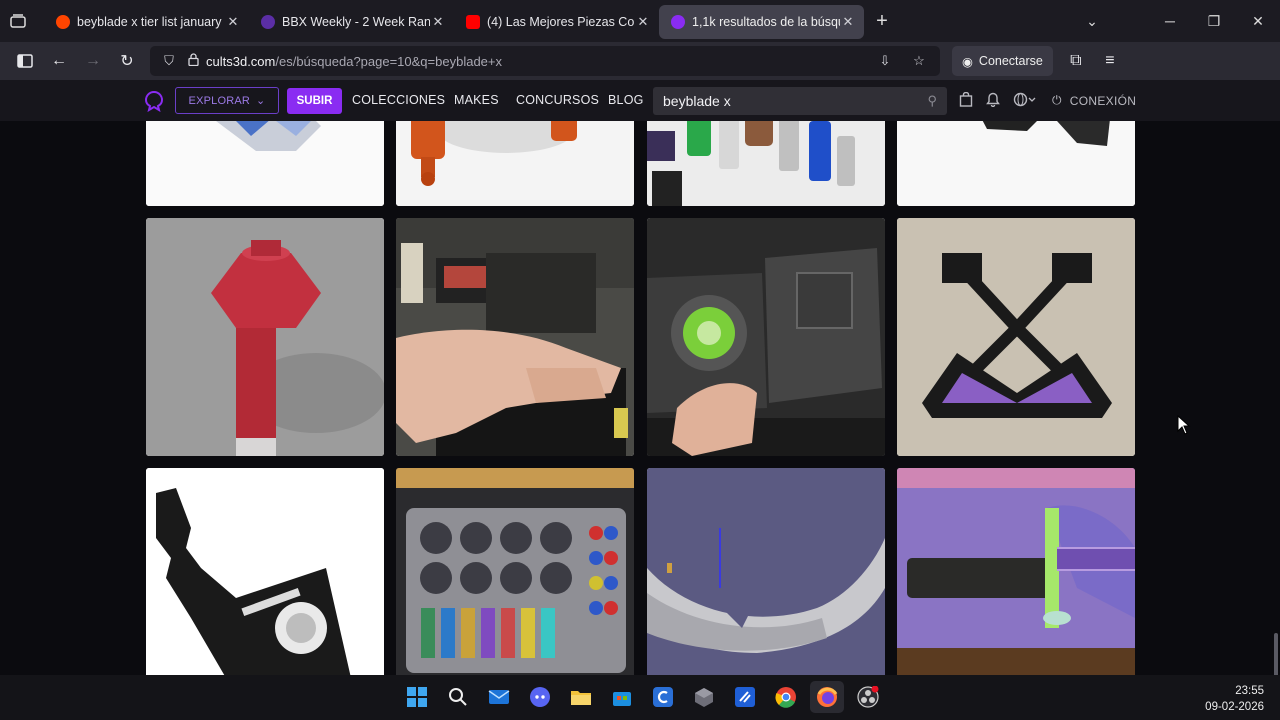 The image size is (1280, 720). I want to click on language-globe-icon, so click(1025, 101).